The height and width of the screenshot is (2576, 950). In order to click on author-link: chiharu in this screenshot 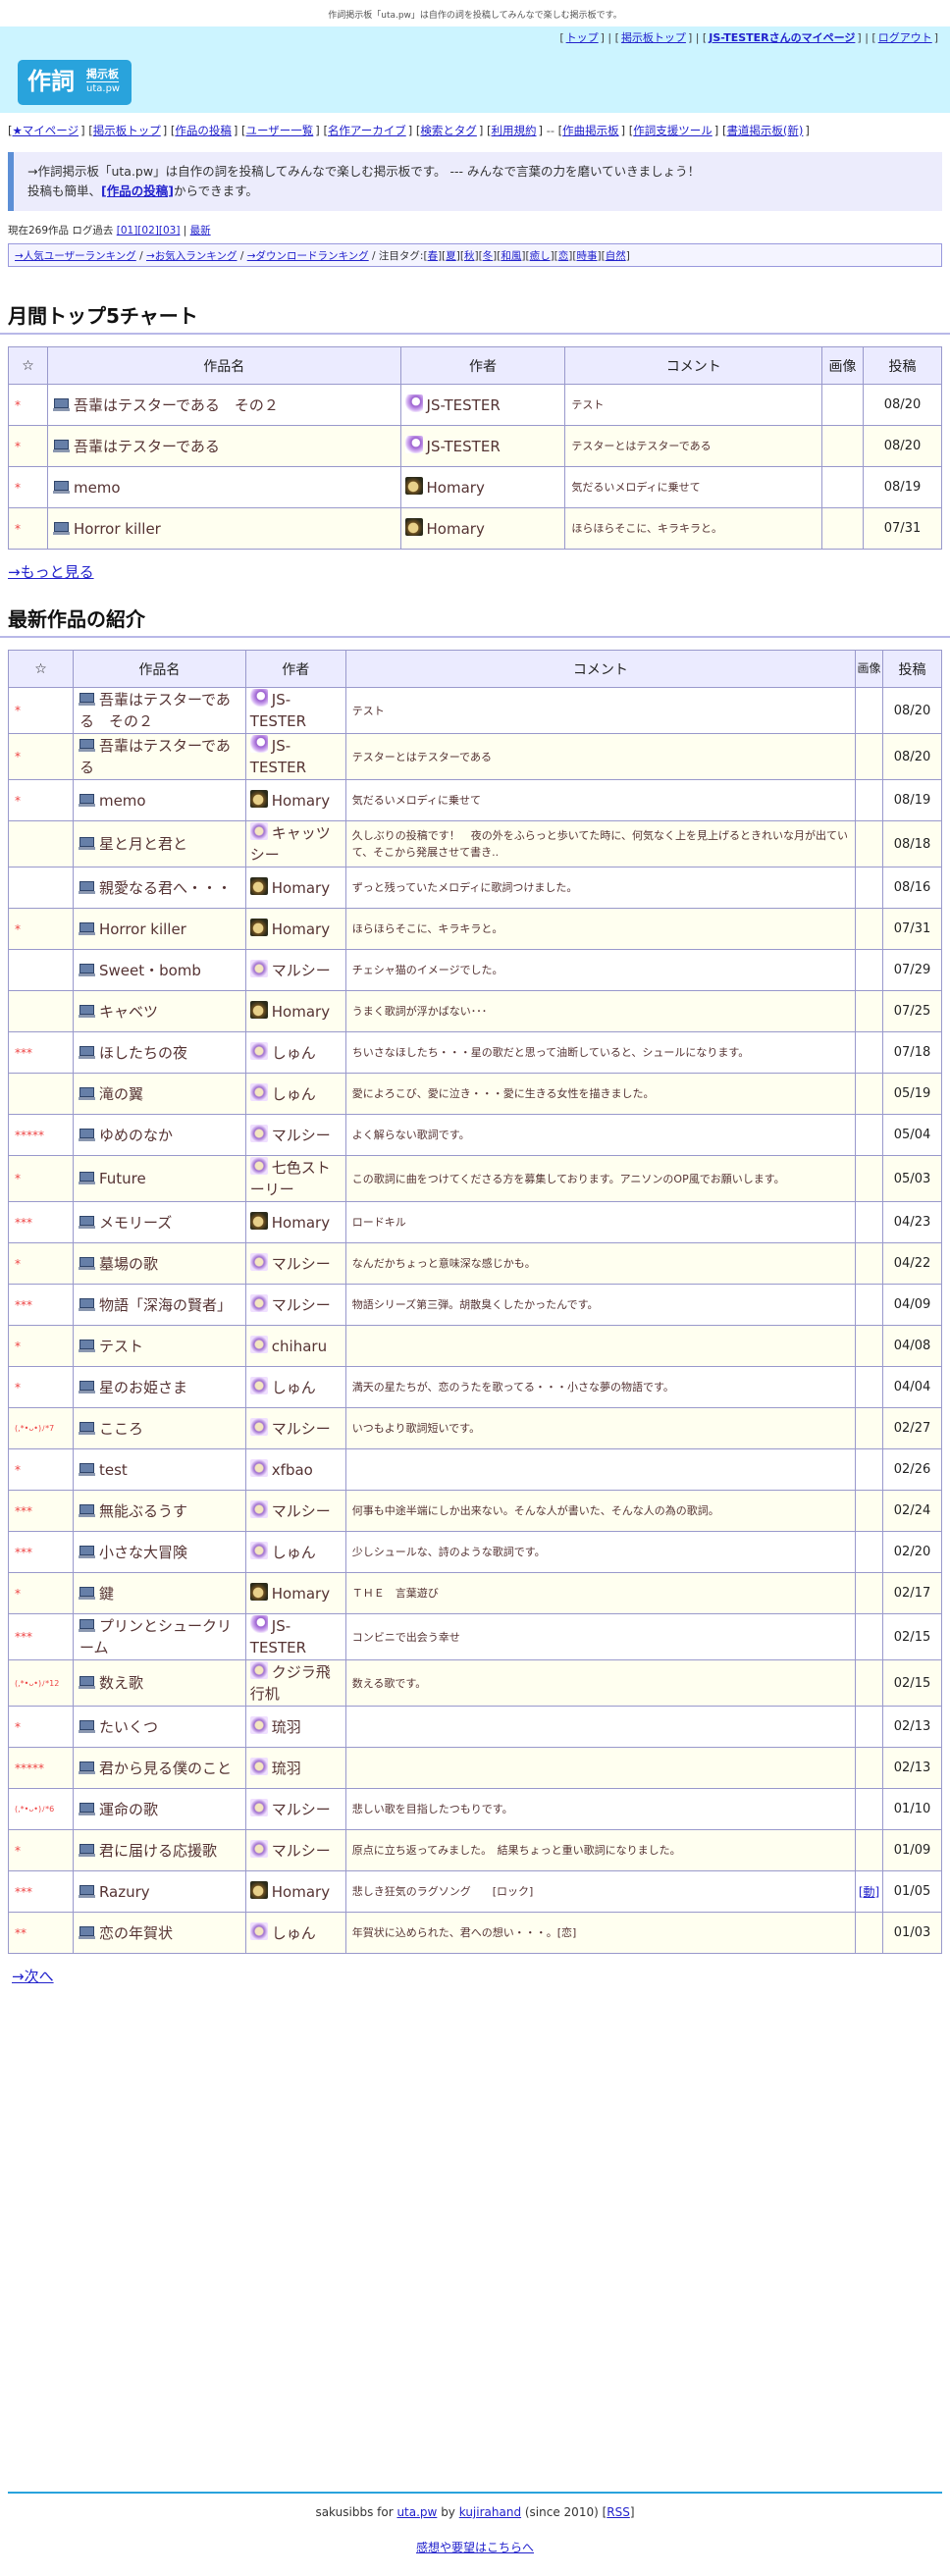, I will do `click(299, 1346)`.